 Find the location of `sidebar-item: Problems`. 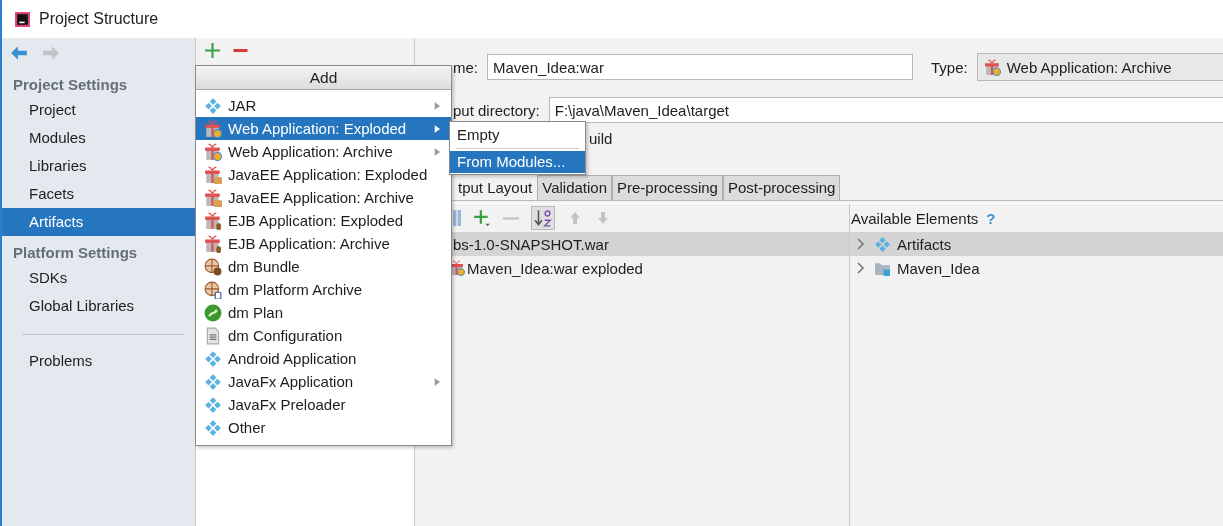

sidebar-item: Problems is located at coordinates (98, 361).